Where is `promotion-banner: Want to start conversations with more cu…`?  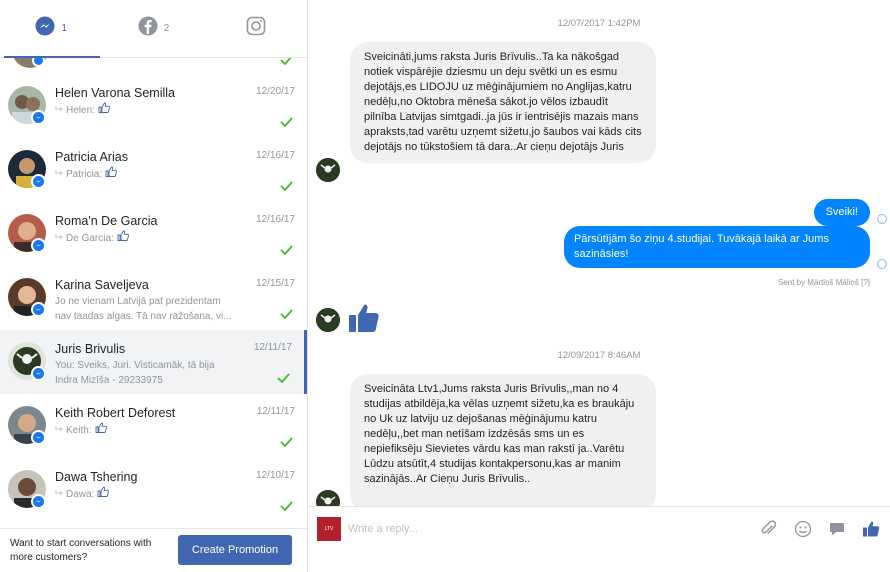
promotion-banner: Want to start conversations with more cu… is located at coordinates (153, 550).